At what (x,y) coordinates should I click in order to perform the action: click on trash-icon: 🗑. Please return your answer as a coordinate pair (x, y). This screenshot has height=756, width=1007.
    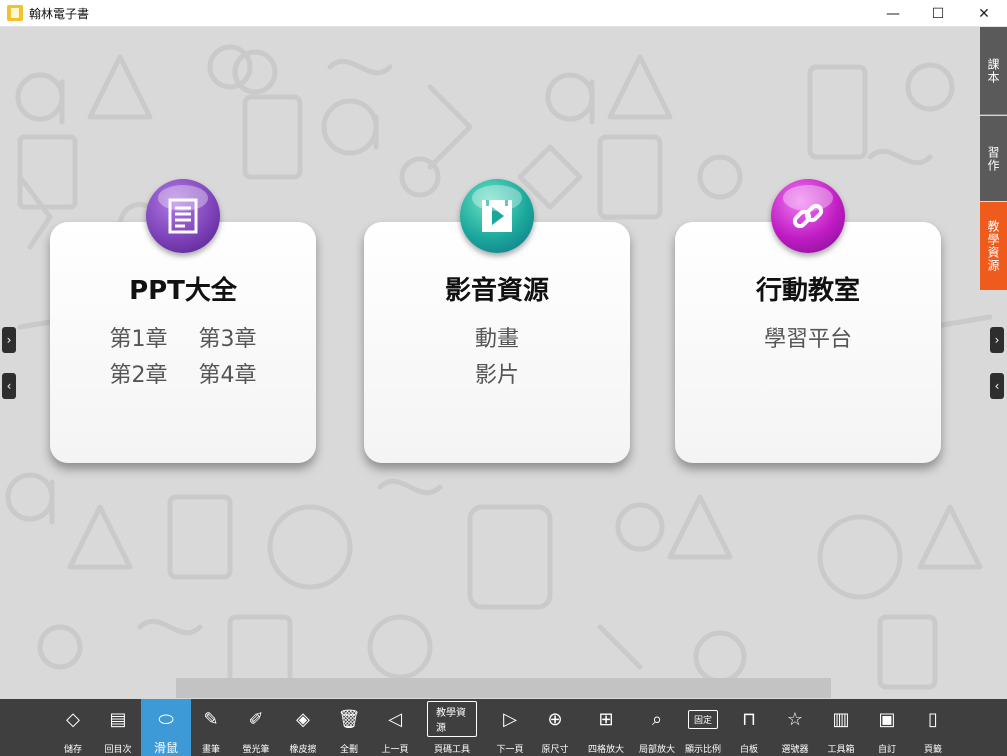
    Looking at the image, I should click on (349, 719).